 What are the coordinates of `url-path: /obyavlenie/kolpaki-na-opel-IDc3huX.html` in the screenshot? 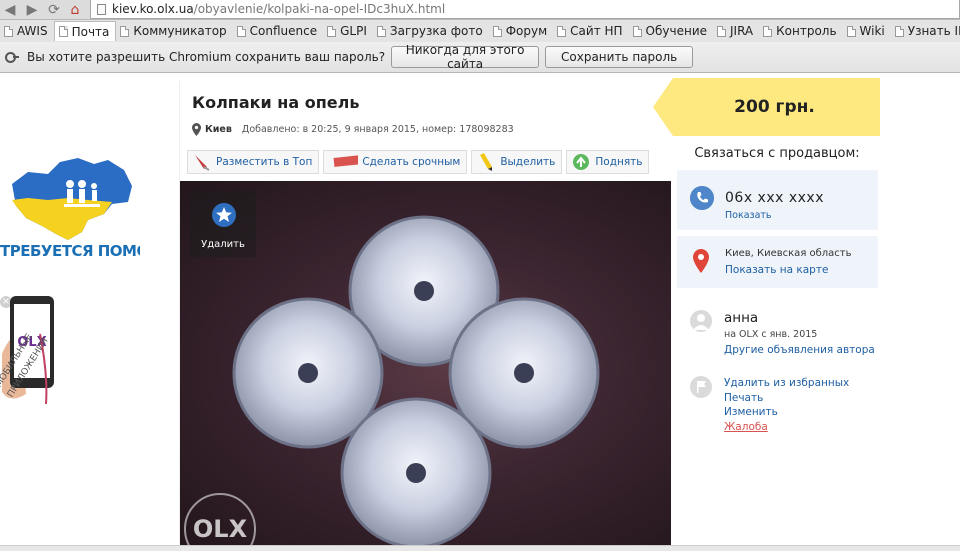 It's located at (319, 9).